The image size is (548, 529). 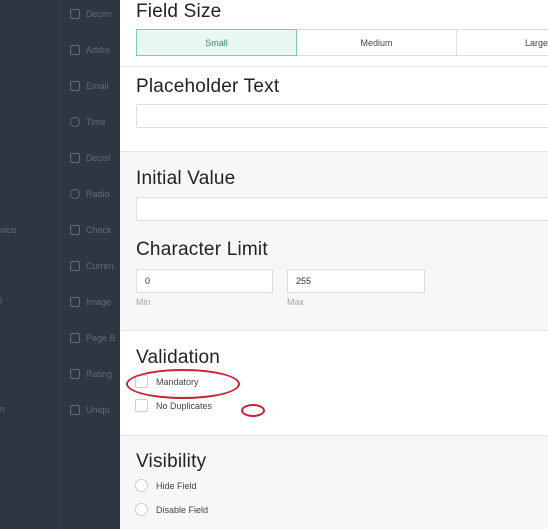 What do you see at coordinates (91, 374) in the screenshot?
I see `bg-item: Rating` at bounding box center [91, 374].